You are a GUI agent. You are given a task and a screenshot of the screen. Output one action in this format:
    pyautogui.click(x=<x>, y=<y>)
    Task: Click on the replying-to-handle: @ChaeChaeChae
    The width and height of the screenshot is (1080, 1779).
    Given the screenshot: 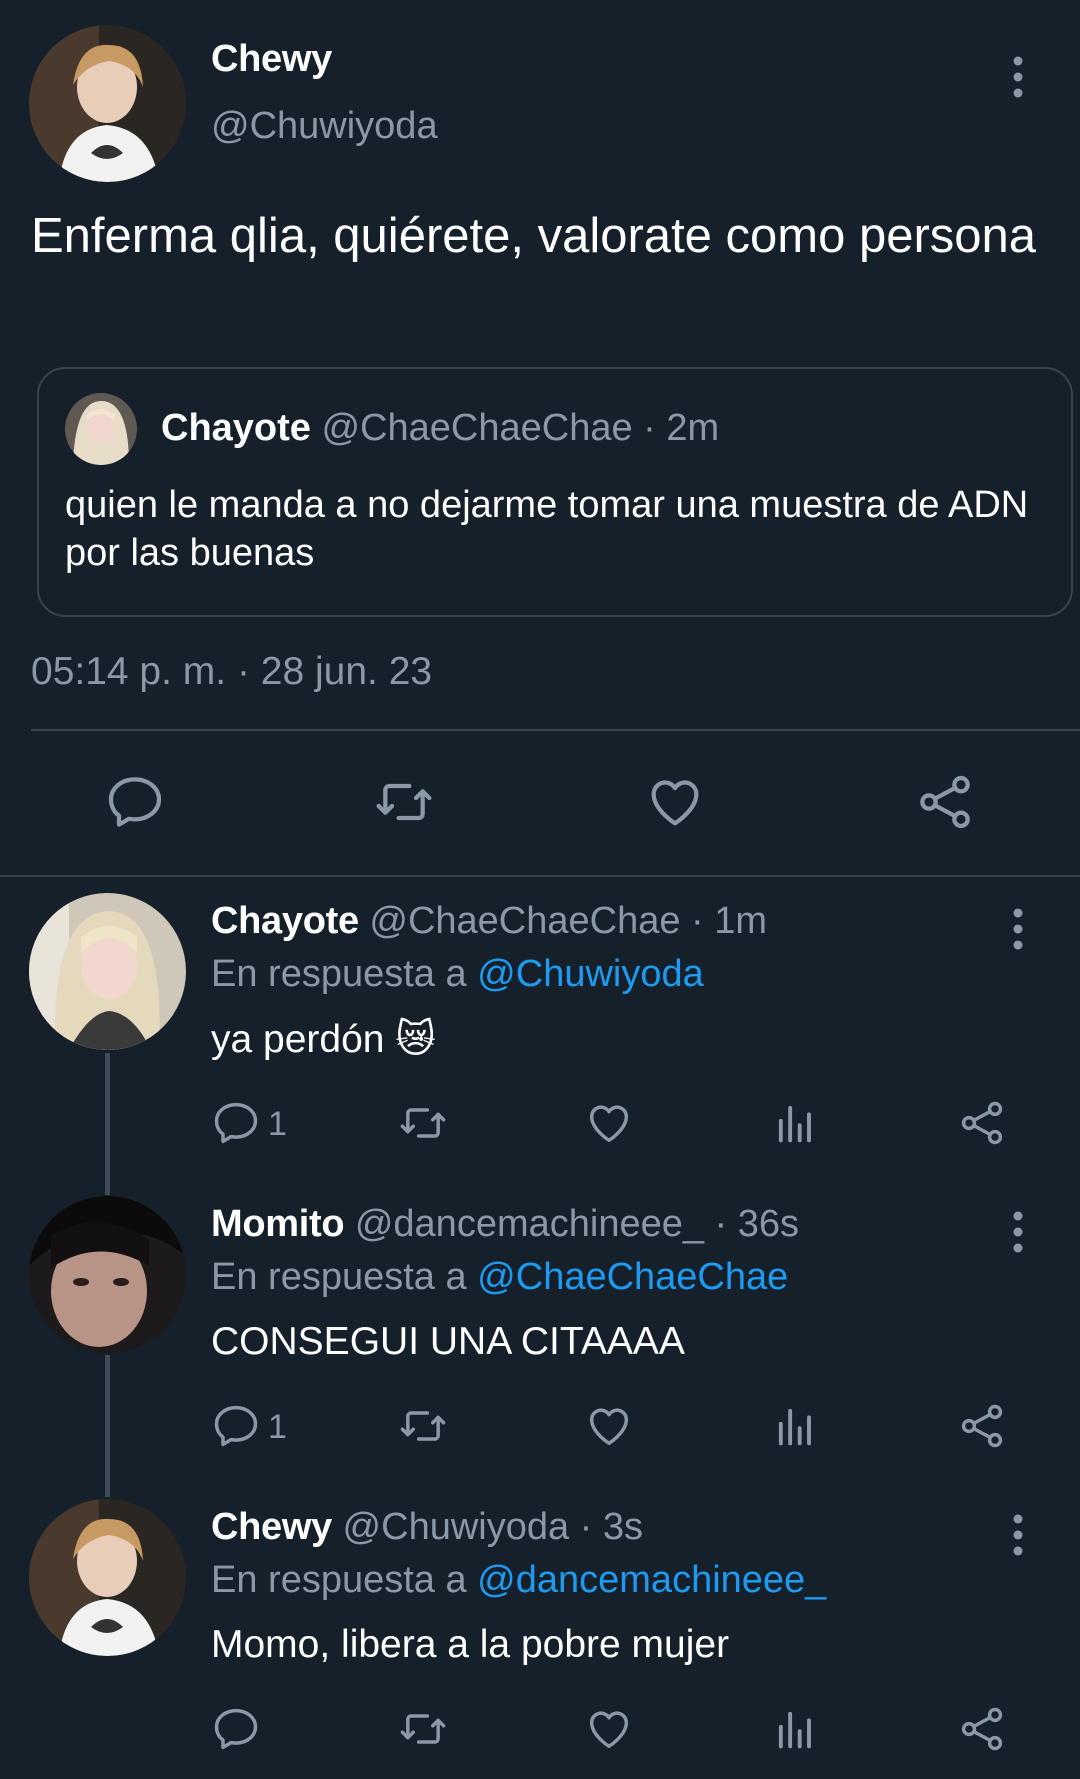 What is the action you would take?
    pyautogui.click(x=632, y=1277)
    